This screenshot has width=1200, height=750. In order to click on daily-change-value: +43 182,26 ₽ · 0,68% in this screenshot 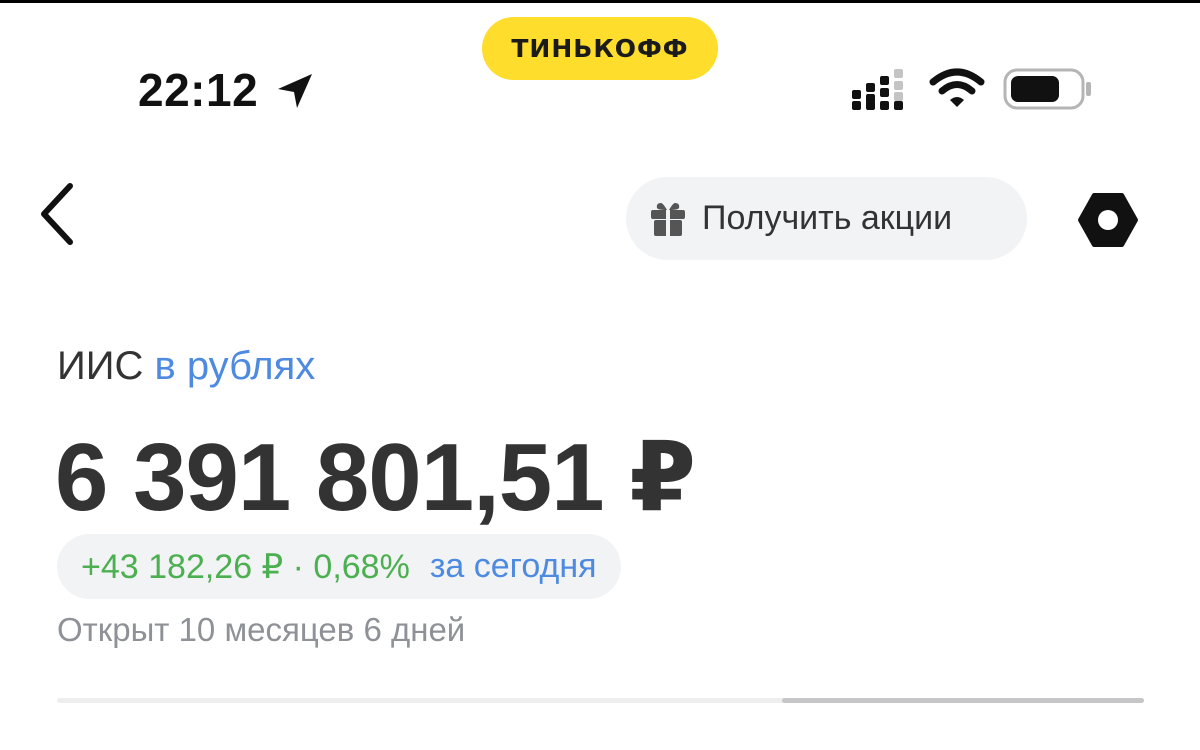, I will do `click(245, 566)`.